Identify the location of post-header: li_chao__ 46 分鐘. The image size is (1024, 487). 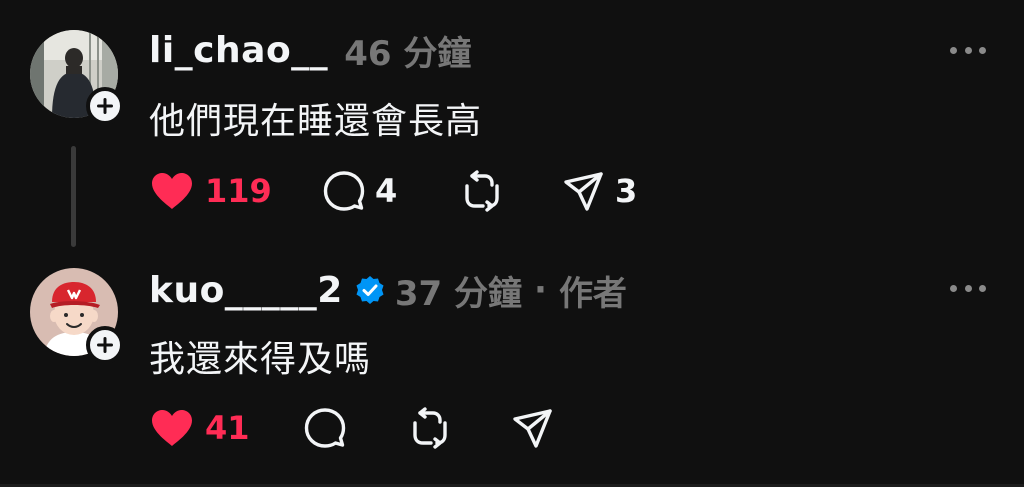
(310, 50).